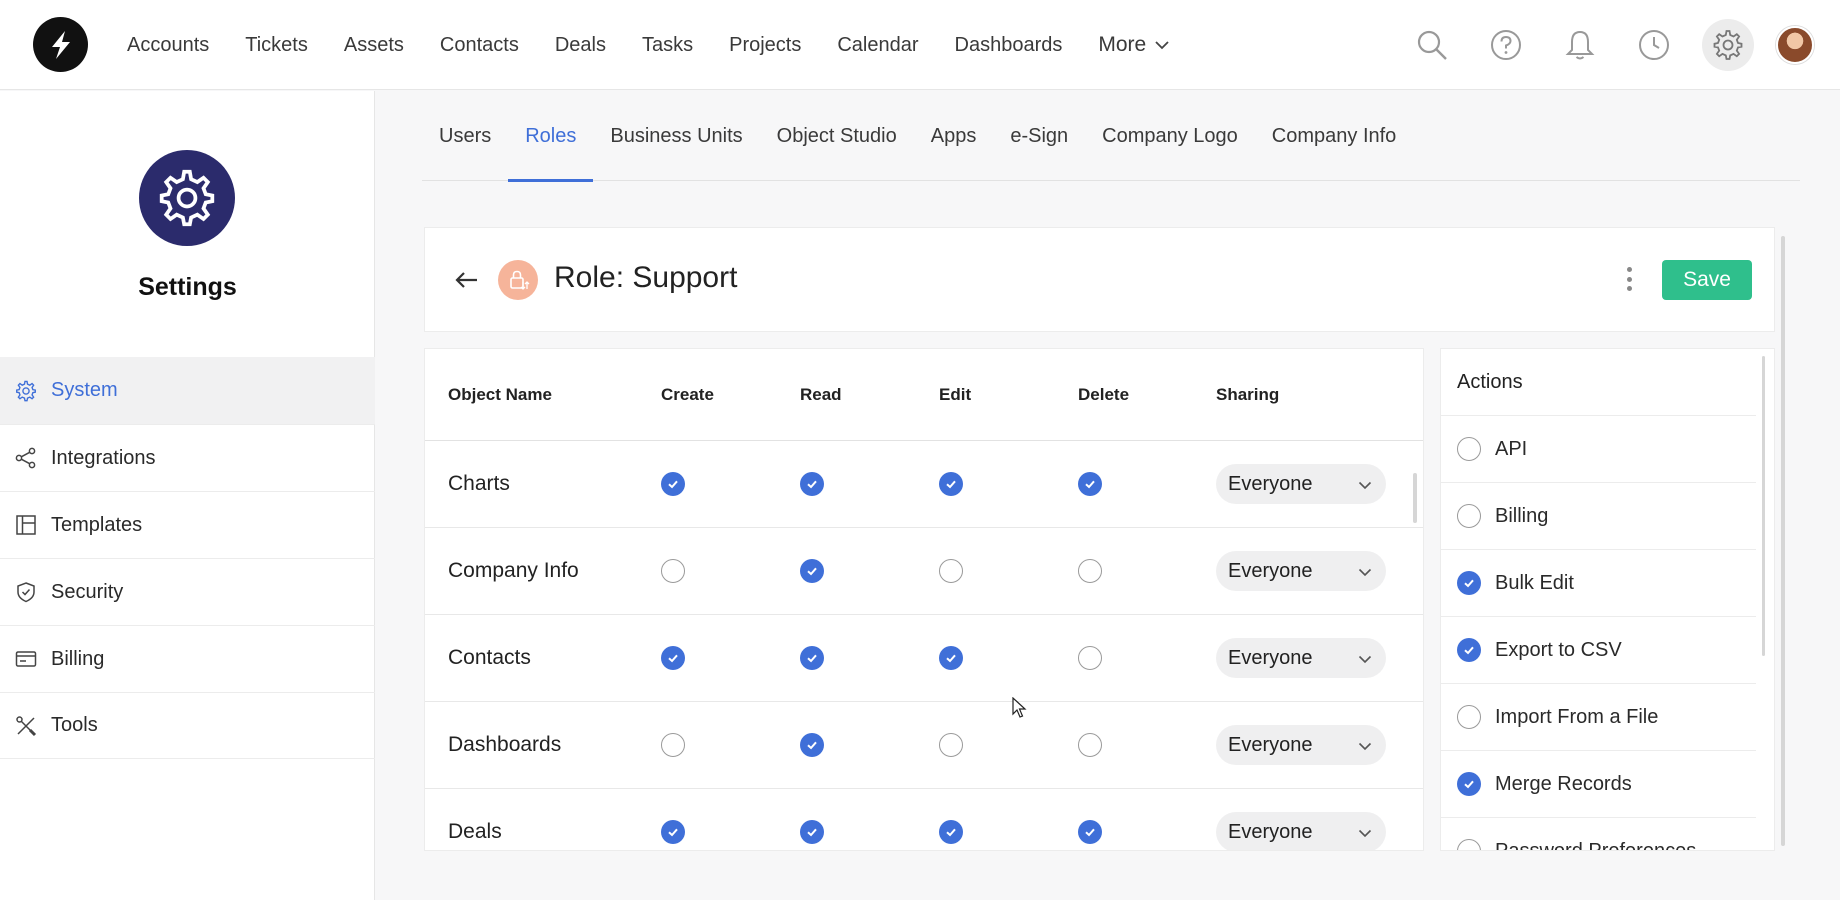  I want to click on column-header-sharing: Sharing, so click(1248, 394).